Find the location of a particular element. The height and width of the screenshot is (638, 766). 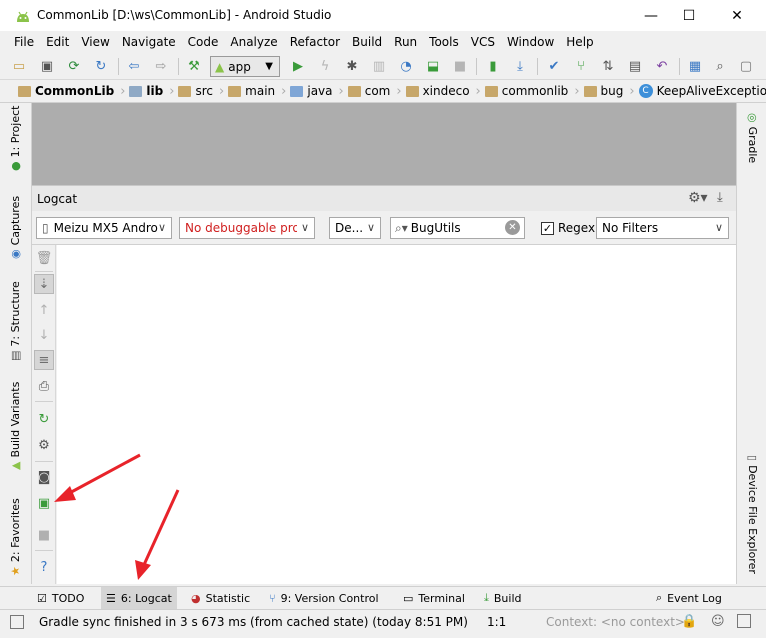

breadcrumb-item: main › is located at coordinates (257, 91).